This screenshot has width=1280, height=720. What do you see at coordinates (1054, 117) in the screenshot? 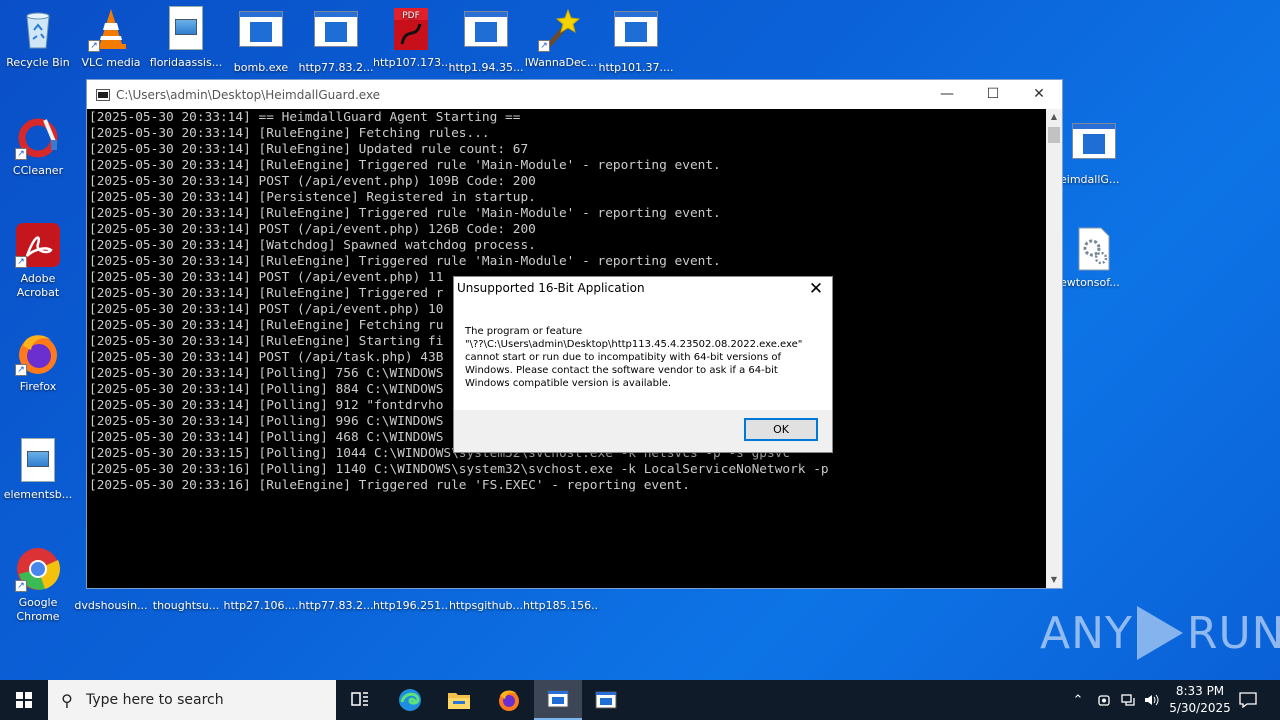
I see `scroll-up-arrow-icon: ▲` at bounding box center [1054, 117].